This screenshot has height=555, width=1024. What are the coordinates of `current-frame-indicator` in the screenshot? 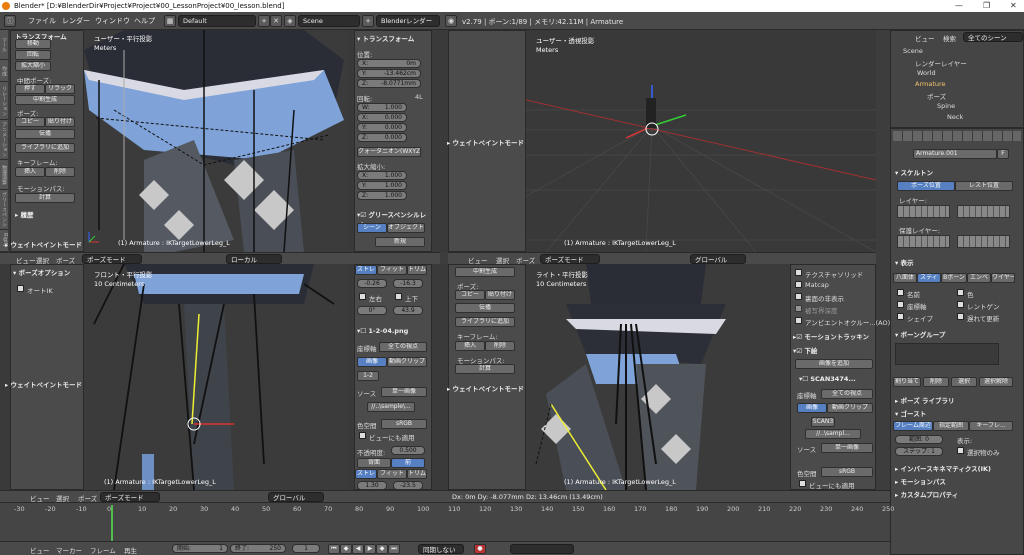 It's located at (112, 523).